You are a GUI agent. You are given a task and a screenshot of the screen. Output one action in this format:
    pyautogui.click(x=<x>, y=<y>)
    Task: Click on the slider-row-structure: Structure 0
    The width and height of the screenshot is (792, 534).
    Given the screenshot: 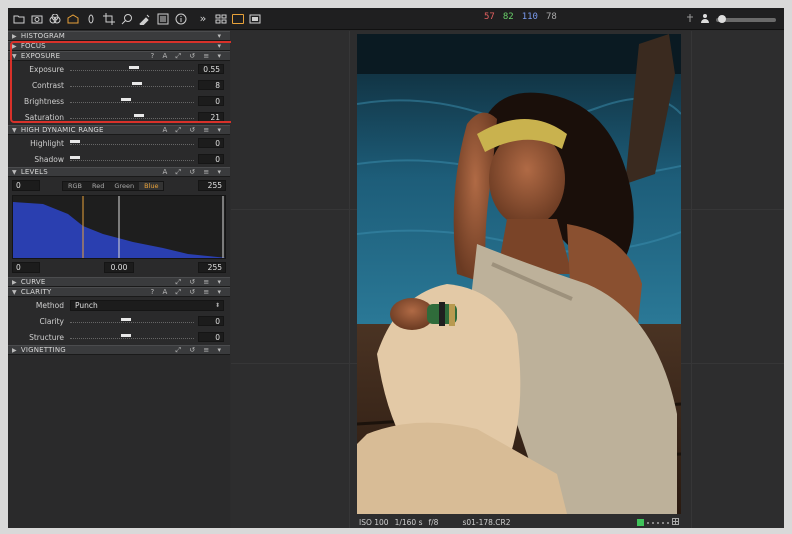 What is the action you would take?
    pyautogui.click(x=119, y=337)
    